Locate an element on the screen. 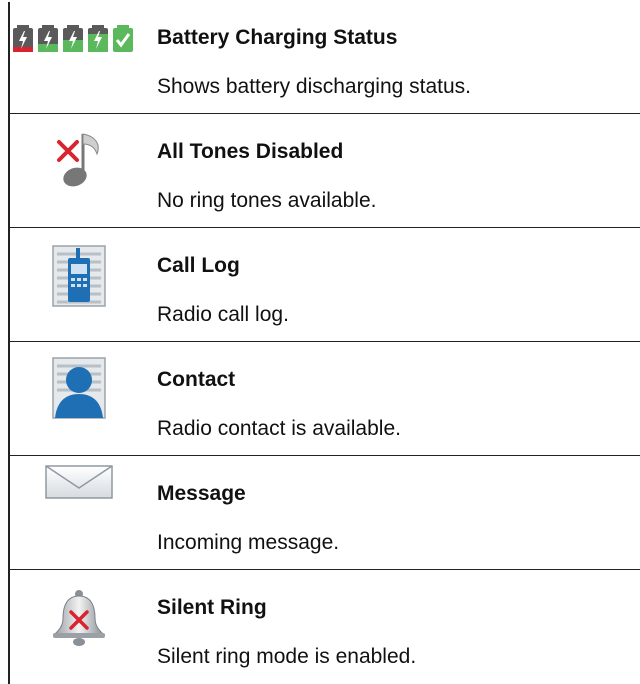  row-description: Radio call log. is located at coordinates (223, 314).